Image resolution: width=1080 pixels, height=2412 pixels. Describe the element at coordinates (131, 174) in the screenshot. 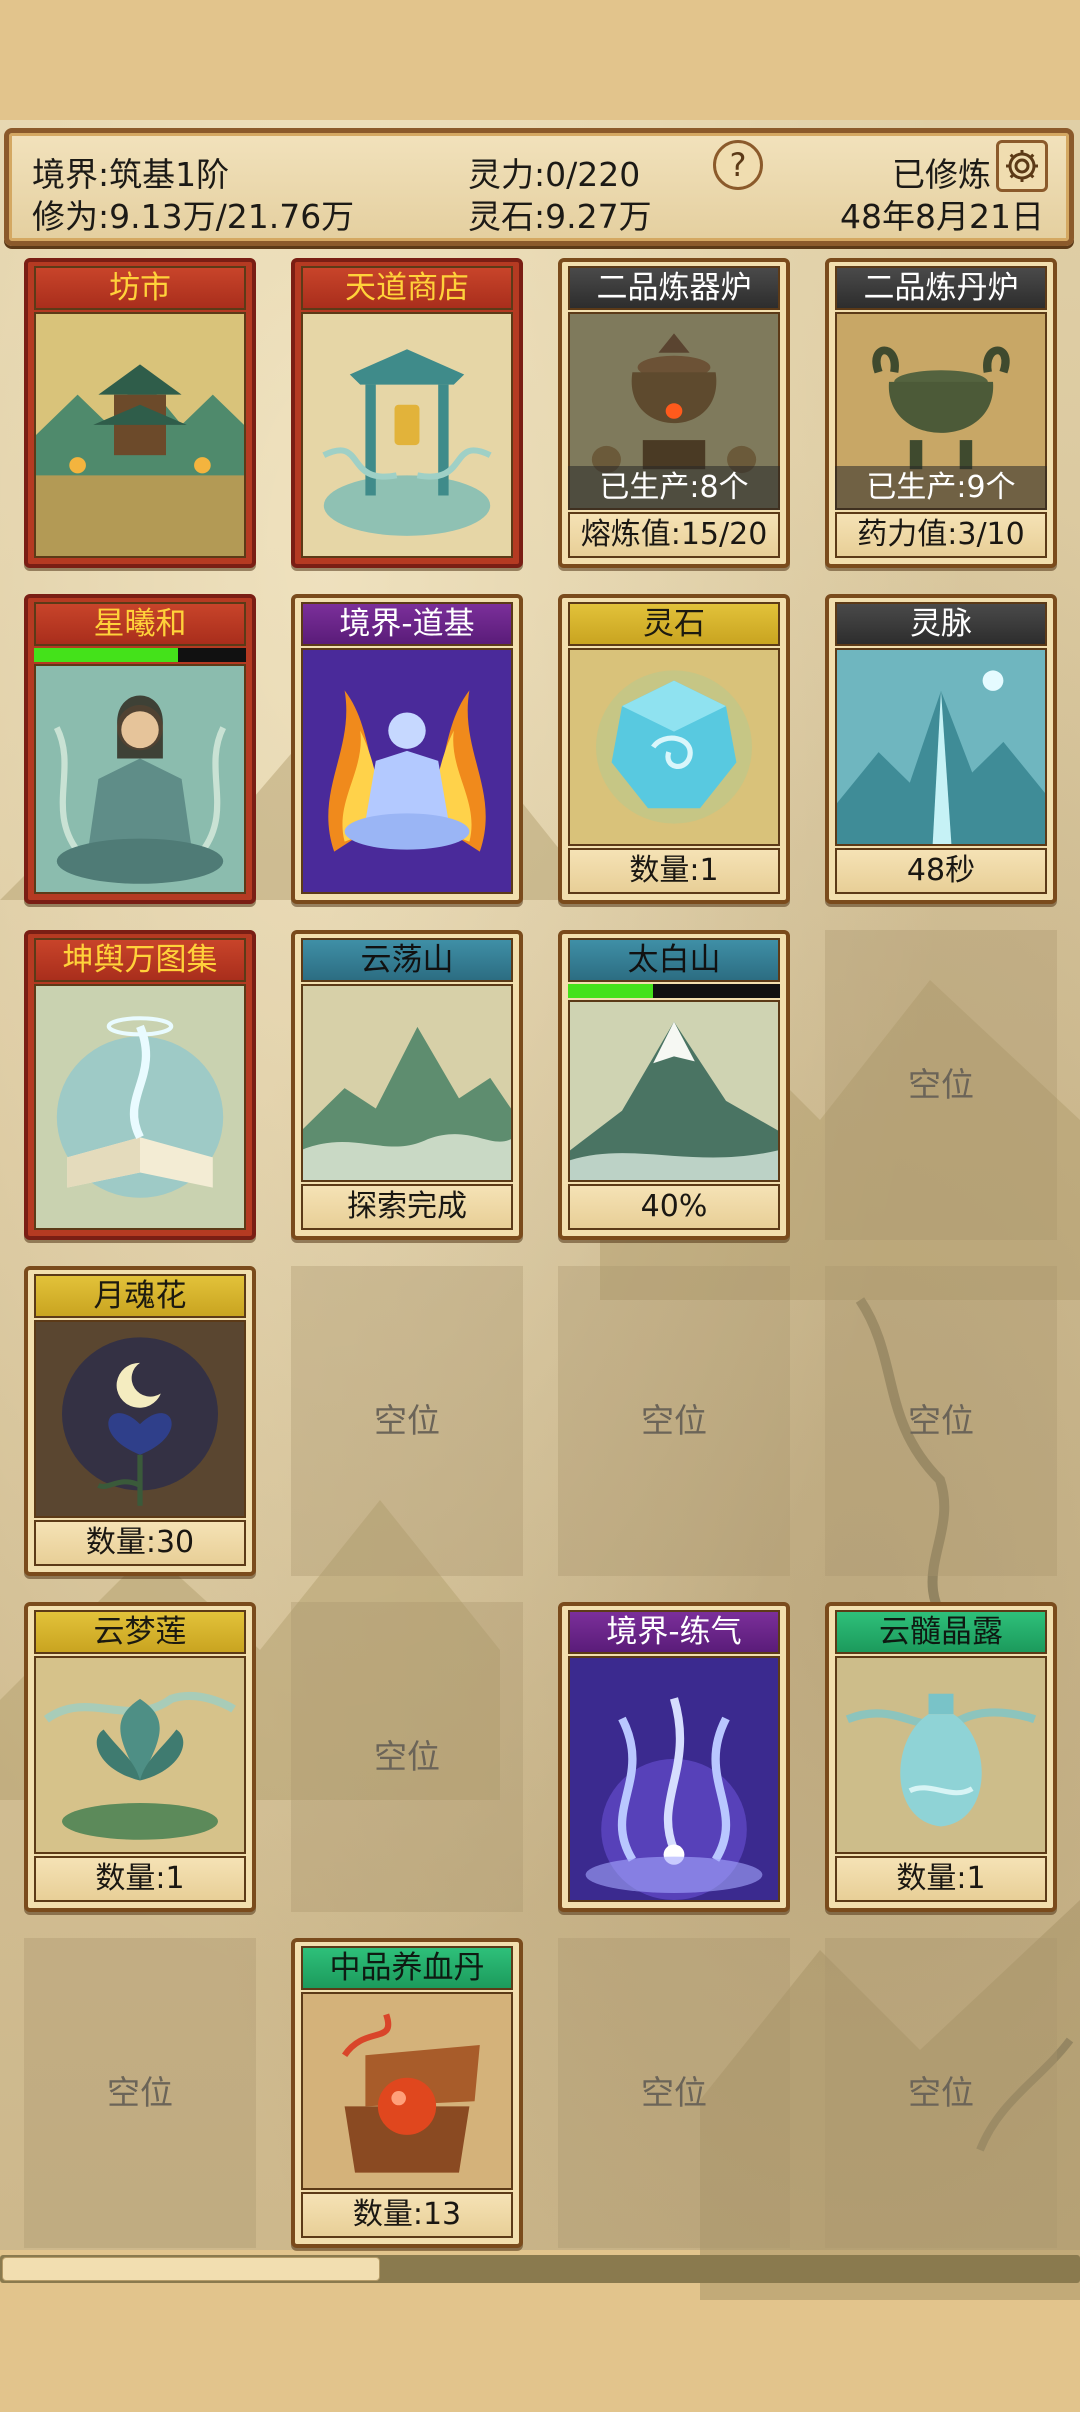

I see `realm-text: 境界:筑基1阶` at that location.